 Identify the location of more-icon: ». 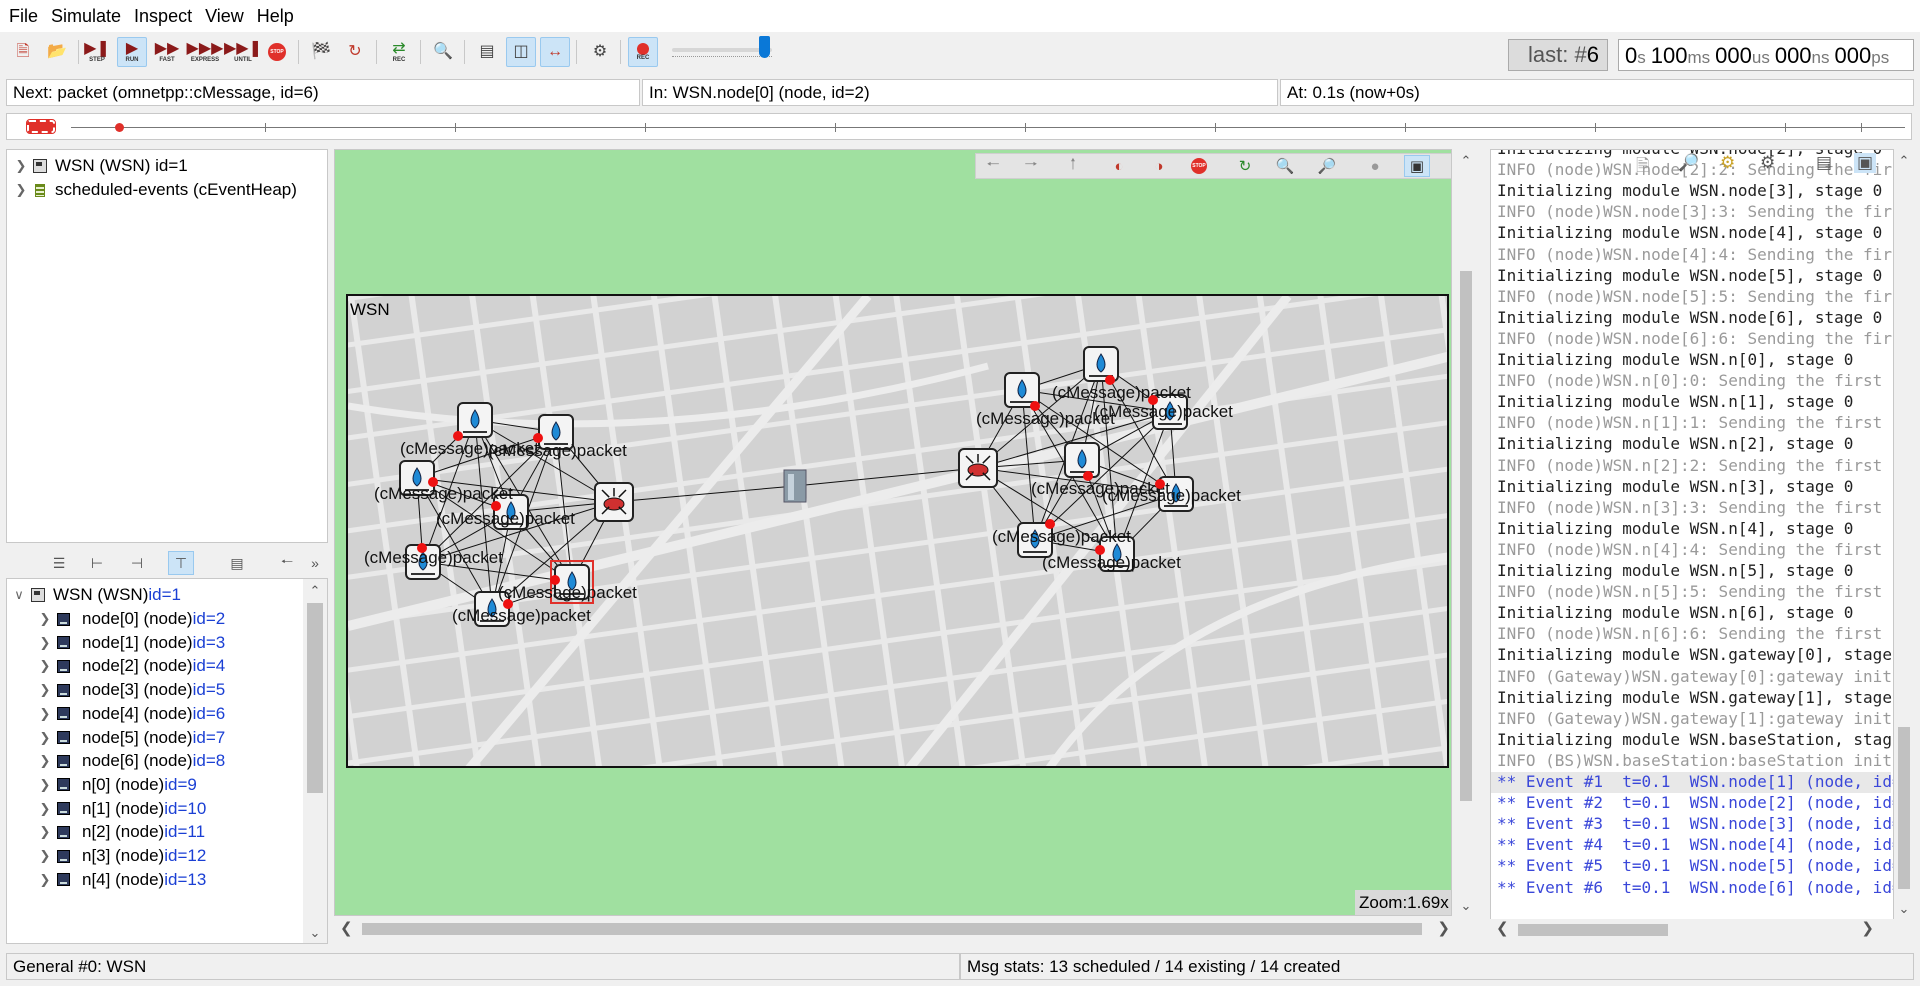
(315, 563).